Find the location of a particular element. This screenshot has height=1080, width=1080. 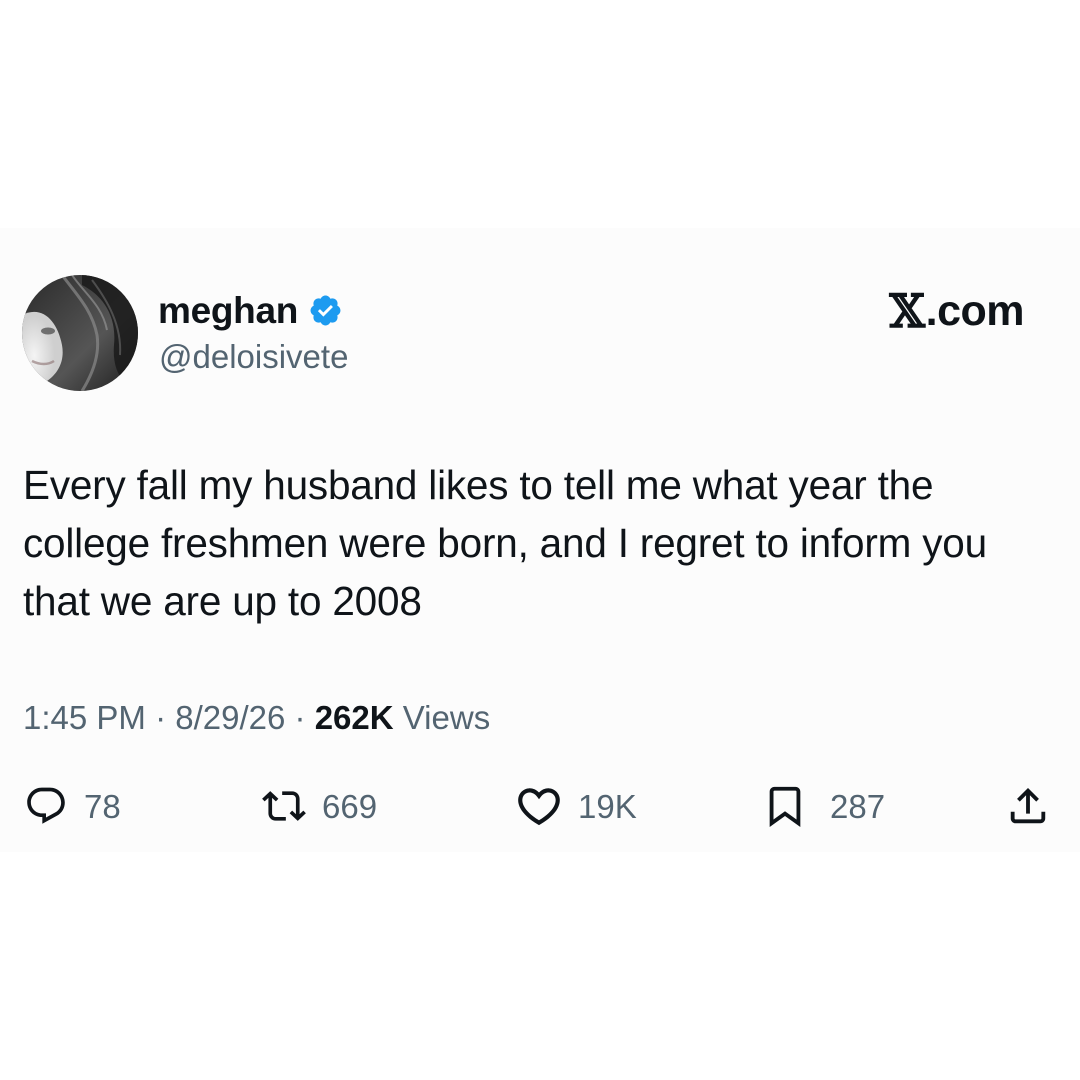

reply-count: 78 is located at coordinates (102, 806).